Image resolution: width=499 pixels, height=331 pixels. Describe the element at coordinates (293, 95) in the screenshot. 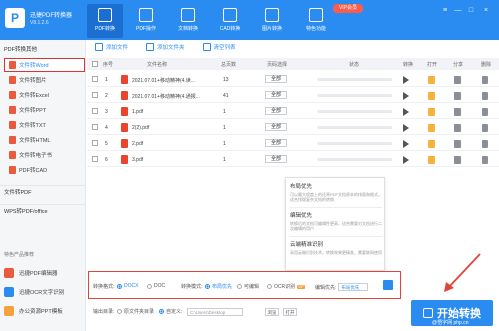

I see `table-row: 2 2021.07.01+移动精神(4.通报... 41 全部` at that location.